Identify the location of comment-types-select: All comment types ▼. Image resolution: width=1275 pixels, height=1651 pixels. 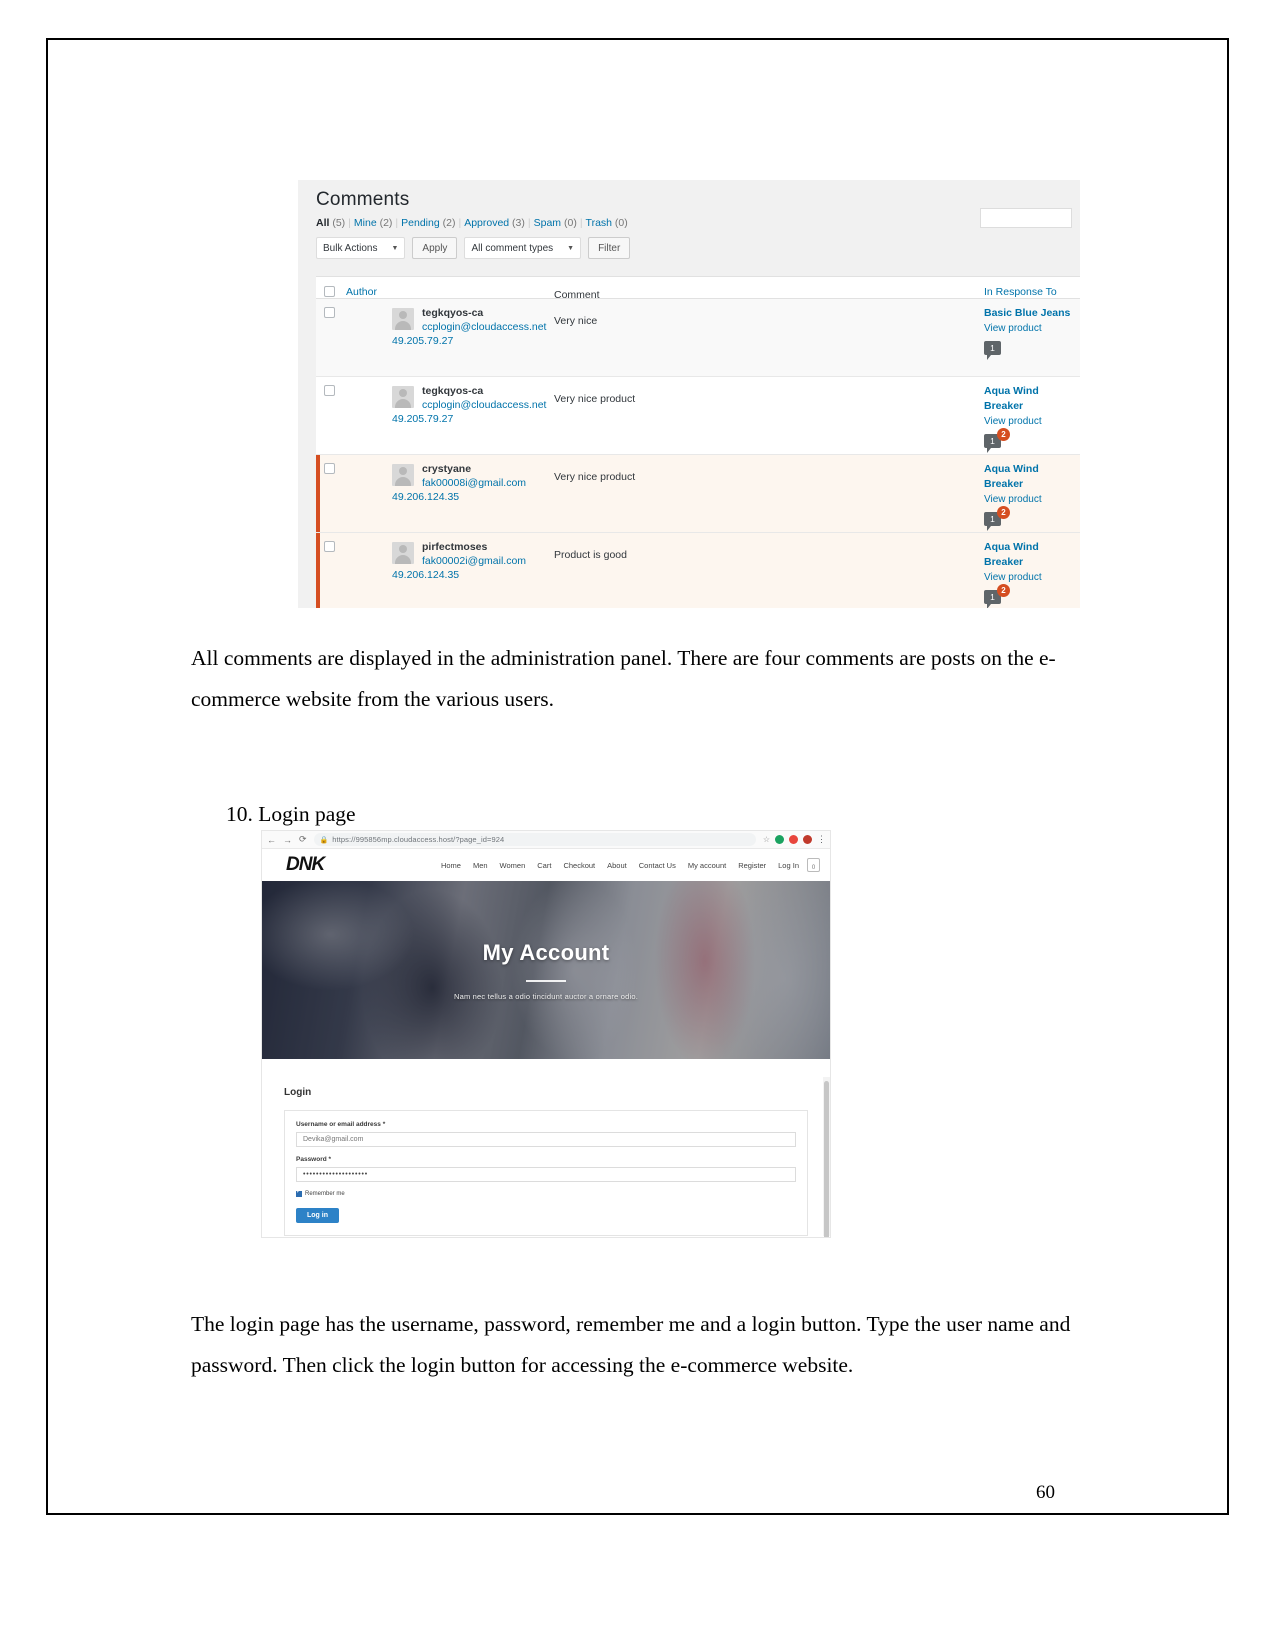
(523, 248).